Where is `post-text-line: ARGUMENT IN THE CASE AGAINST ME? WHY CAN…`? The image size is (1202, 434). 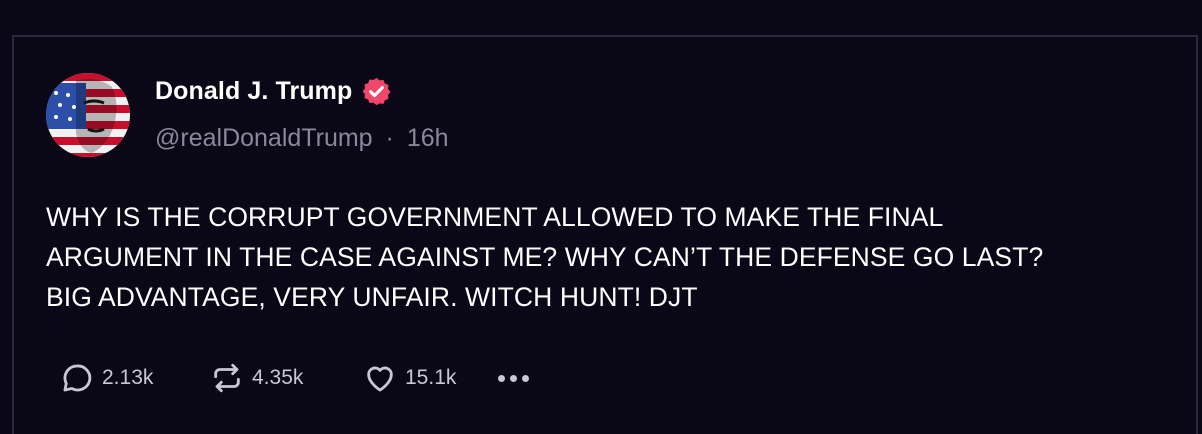
post-text-line: ARGUMENT IN THE CASE AGAINST ME? WHY CAN… is located at coordinates (545, 257).